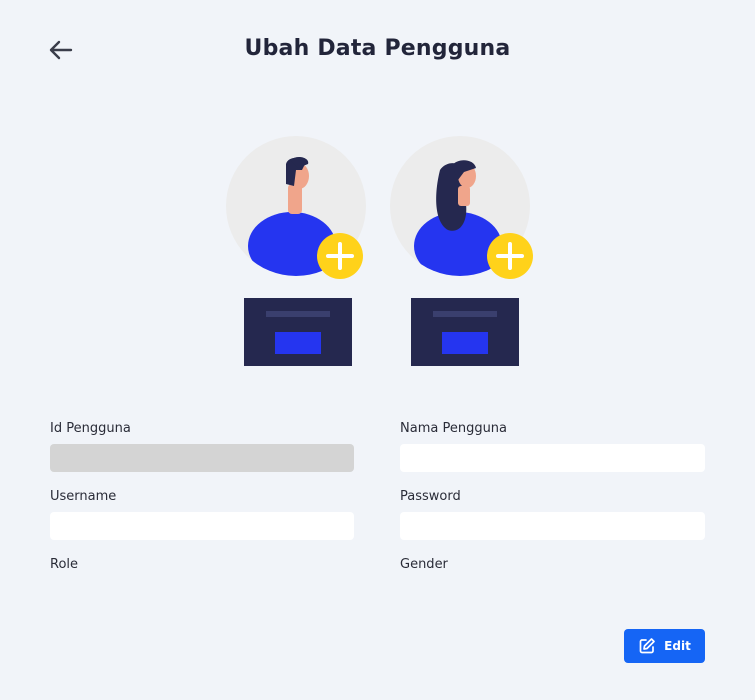 The image size is (755, 700). What do you see at coordinates (552, 526) in the screenshot?
I see `password-field` at bounding box center [552, 526].